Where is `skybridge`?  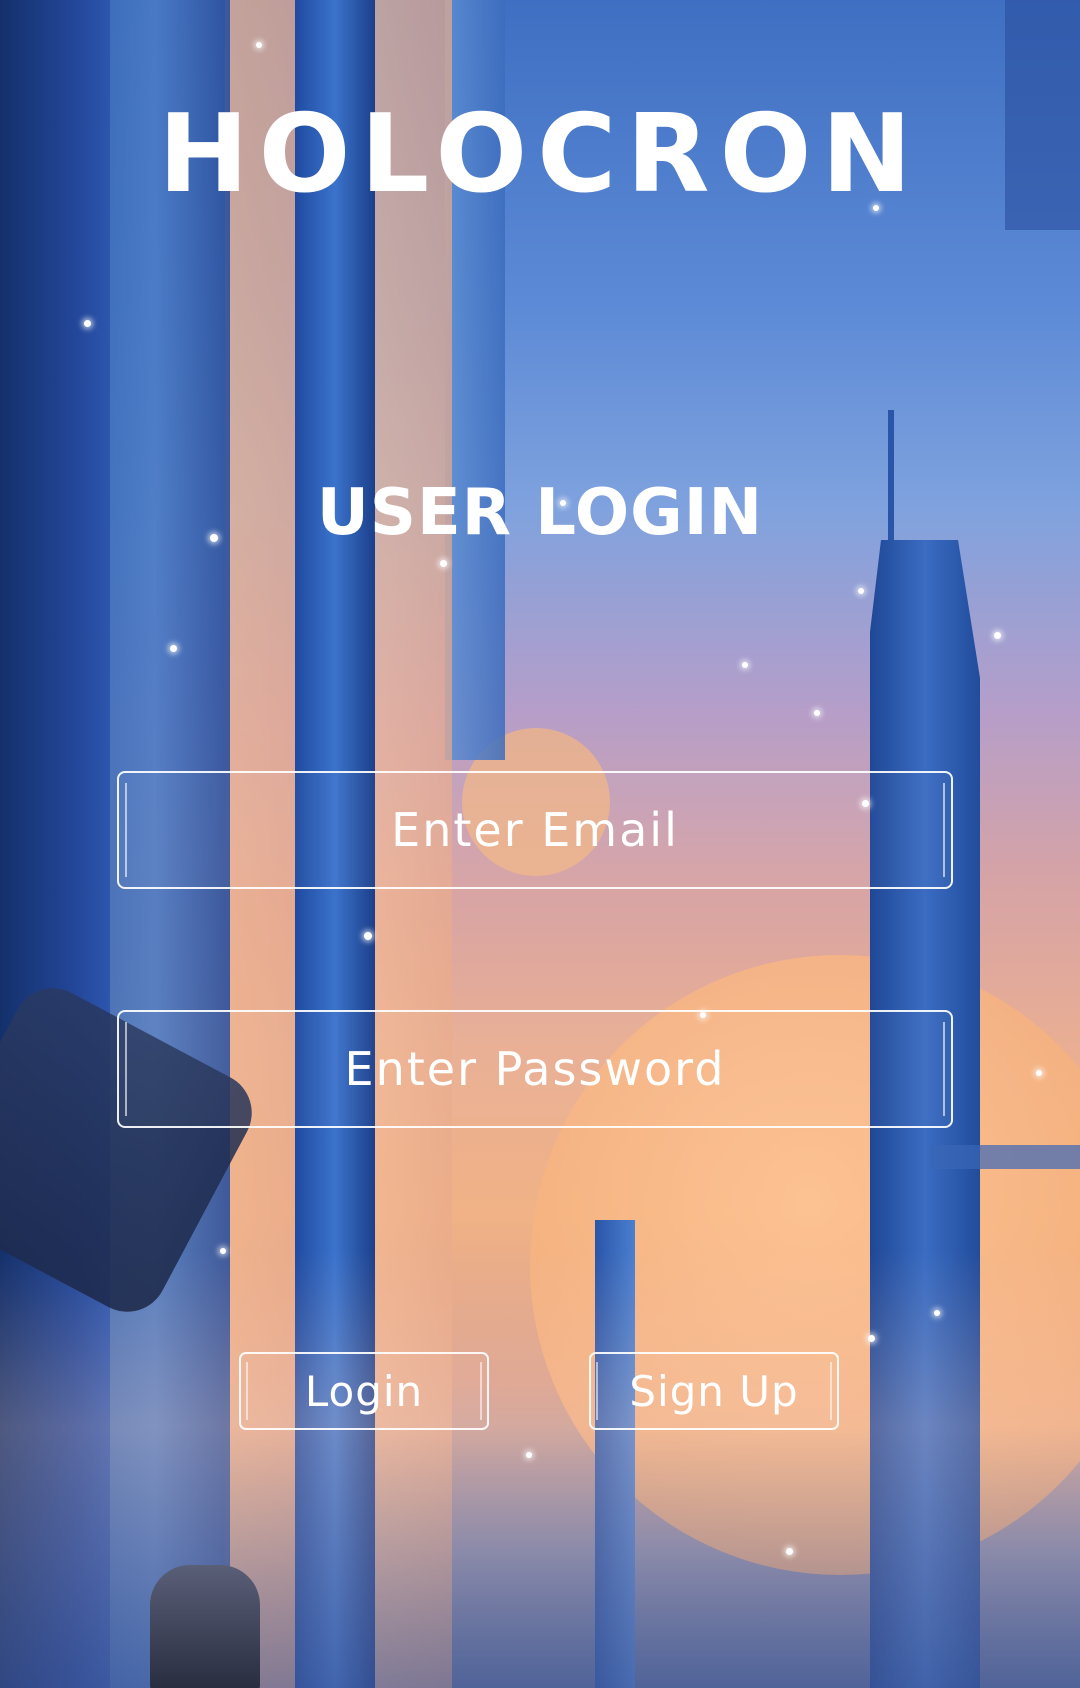 skybridge is located at coordinates (1005, 1157).